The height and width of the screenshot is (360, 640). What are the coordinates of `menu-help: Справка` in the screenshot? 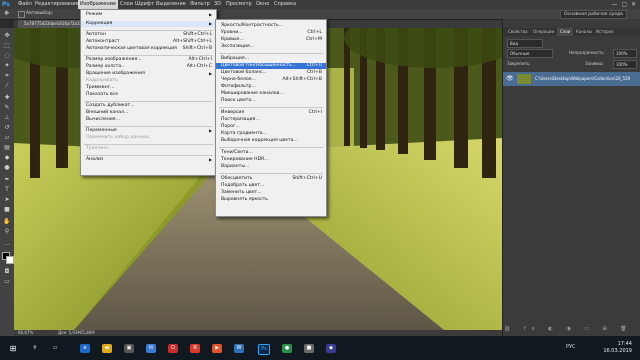 It's located at (285, 4).